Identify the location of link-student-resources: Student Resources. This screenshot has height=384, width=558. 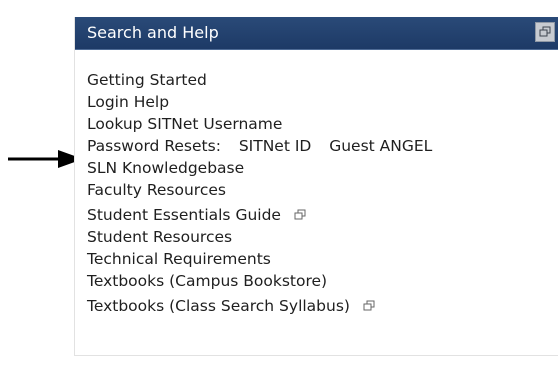
(317, 237).